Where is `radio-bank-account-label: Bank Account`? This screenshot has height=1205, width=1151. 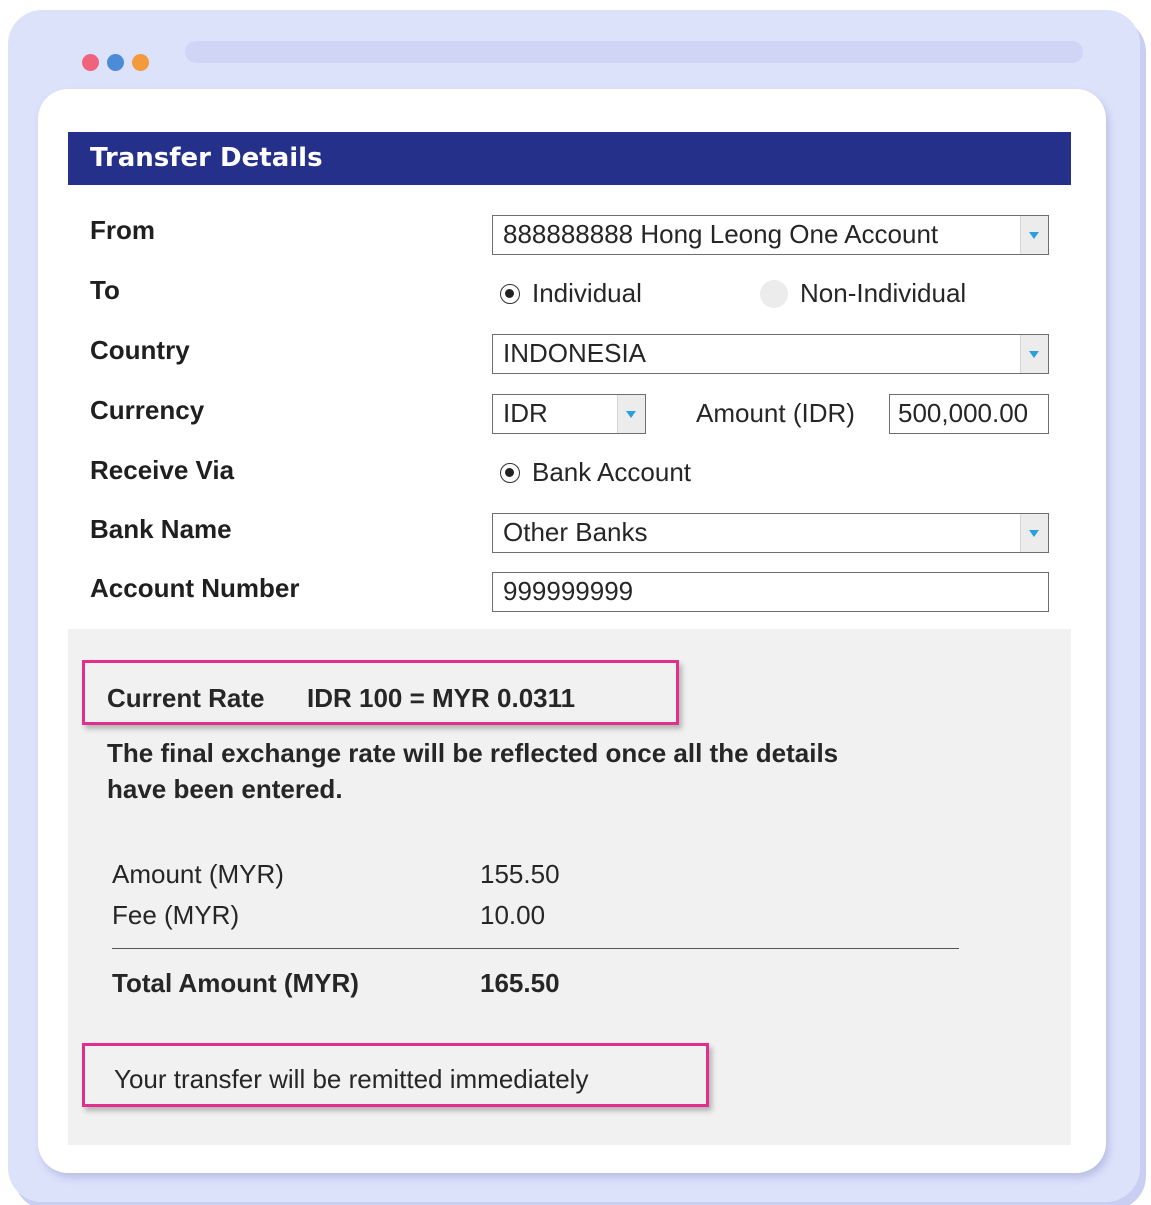 radio-bank-account-label: Bank Account is located at coordinates (611, 472).